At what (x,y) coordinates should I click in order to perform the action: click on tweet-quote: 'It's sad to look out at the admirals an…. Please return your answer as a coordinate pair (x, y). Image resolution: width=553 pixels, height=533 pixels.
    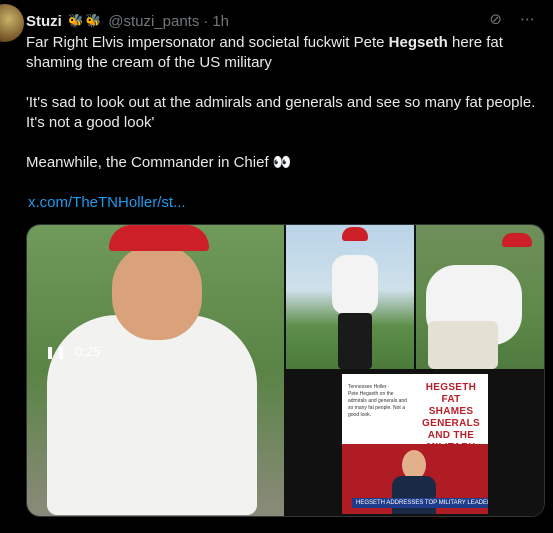
    Looking at the image, I should click on (281, 112).